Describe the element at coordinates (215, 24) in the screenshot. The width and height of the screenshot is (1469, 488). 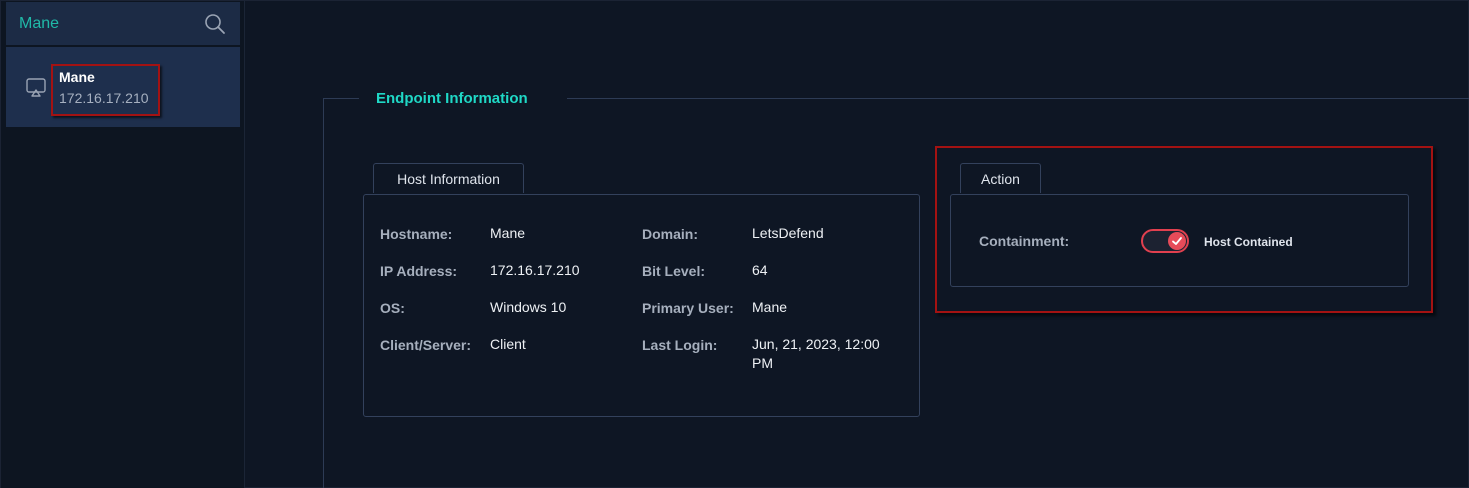
I see `search-icon` at that location.